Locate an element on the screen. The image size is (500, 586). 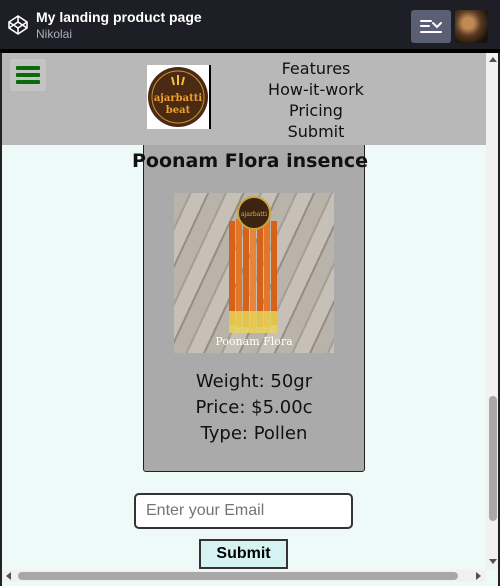
nav-link-submit: Submit is located at coordinates (316, 131).